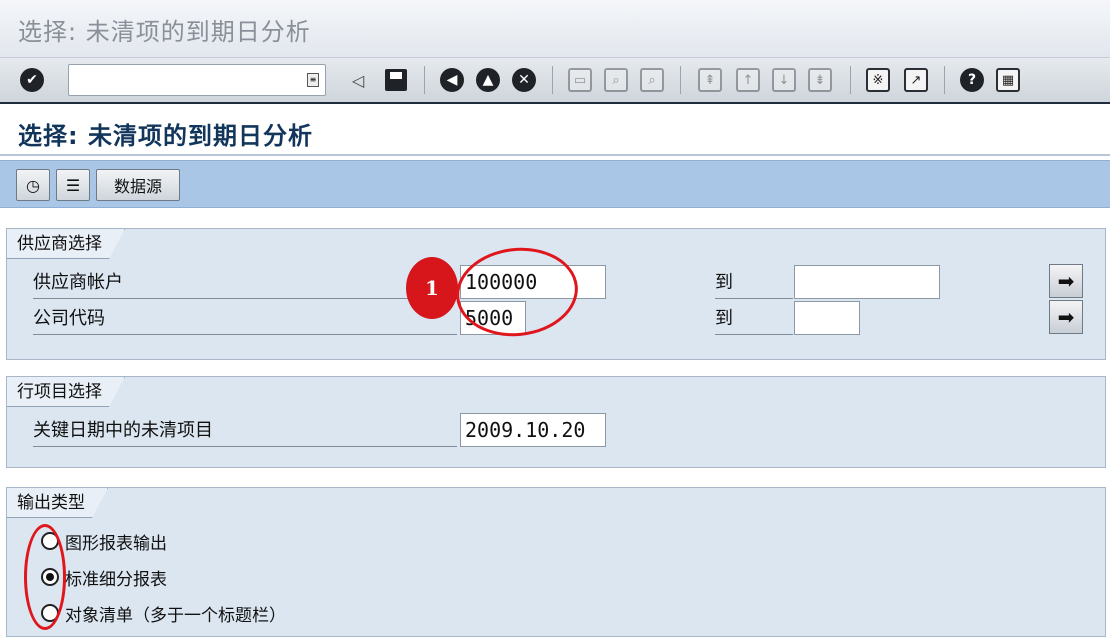 This screenshot has width=1110, height=642. What do you see at coordinates (784, 80) in the screenshot?
I see `next-page-icon: ↓` at bounding box center [784, 80].